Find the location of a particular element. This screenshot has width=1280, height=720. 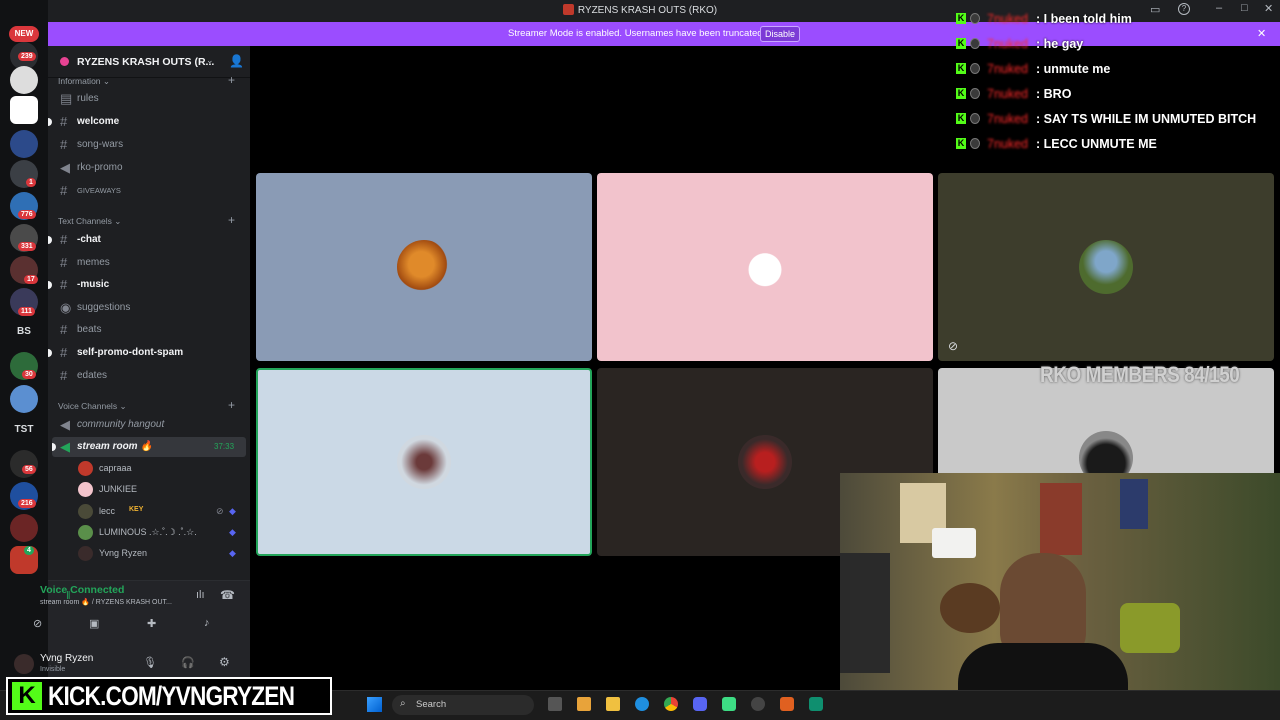

store-icon is located at coordinates (584, 704).